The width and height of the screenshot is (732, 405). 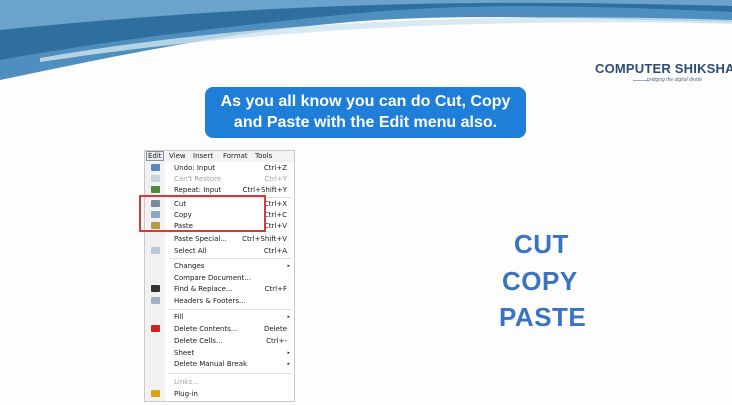 I want to click on menu-item-label: Can't Restore, so click(x=198, y=179).